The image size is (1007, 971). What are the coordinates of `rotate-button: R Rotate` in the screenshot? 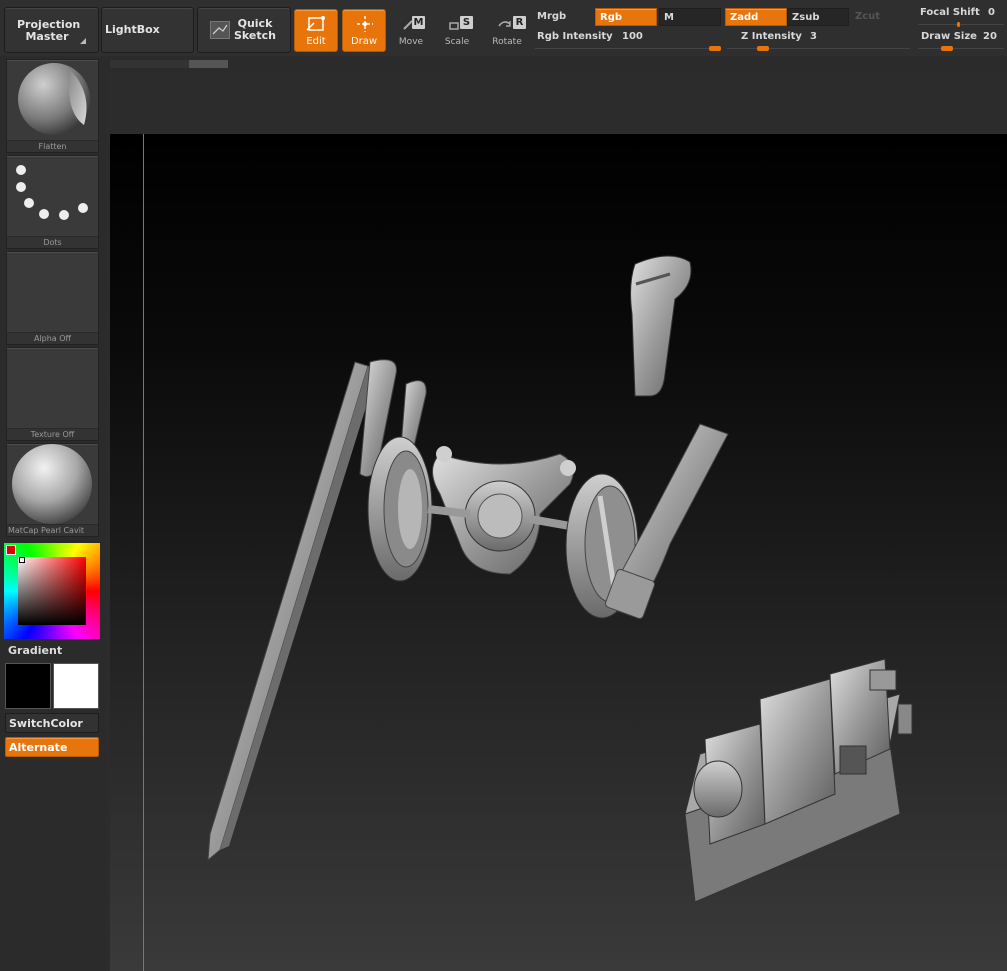 It's located at (507, 30).